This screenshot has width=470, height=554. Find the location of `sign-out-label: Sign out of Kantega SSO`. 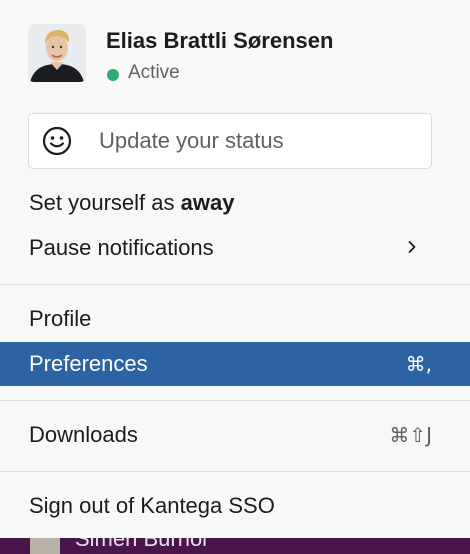

sign-out-label: Sign out of Kantega SSO is located at coordinates (152, 505).